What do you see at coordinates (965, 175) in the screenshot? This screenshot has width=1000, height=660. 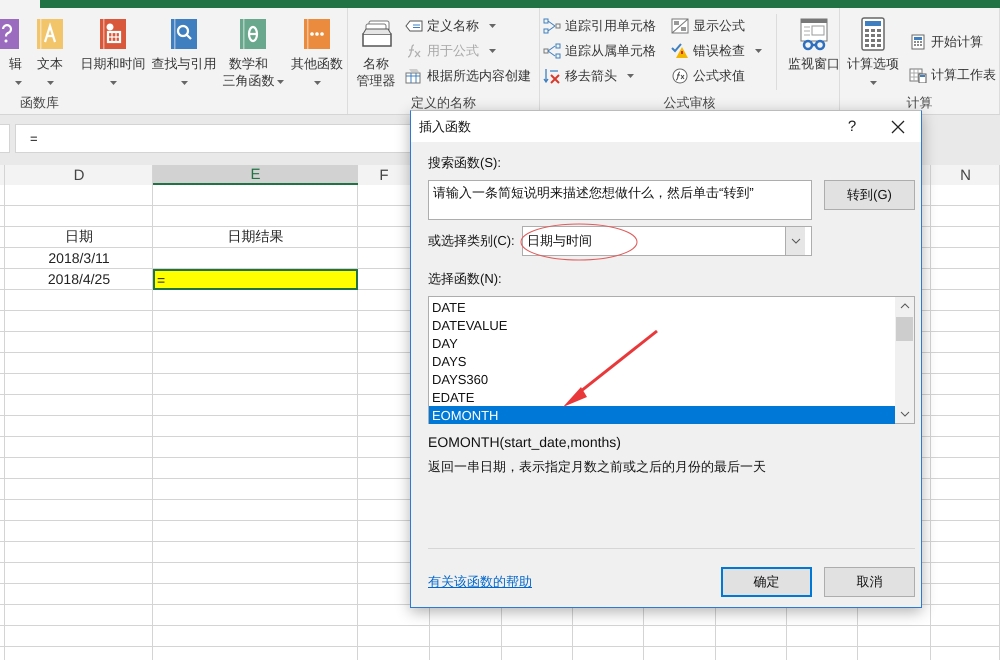 I see `column-header: N` at bounding box center [965, 175].